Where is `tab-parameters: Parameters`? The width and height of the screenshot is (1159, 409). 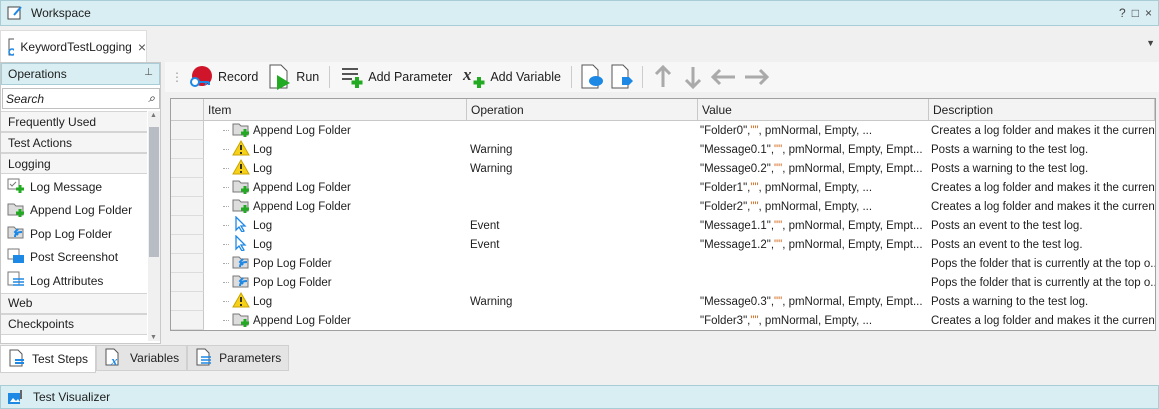
tab-parameters: Parameters is located at coordinates (238, 358).